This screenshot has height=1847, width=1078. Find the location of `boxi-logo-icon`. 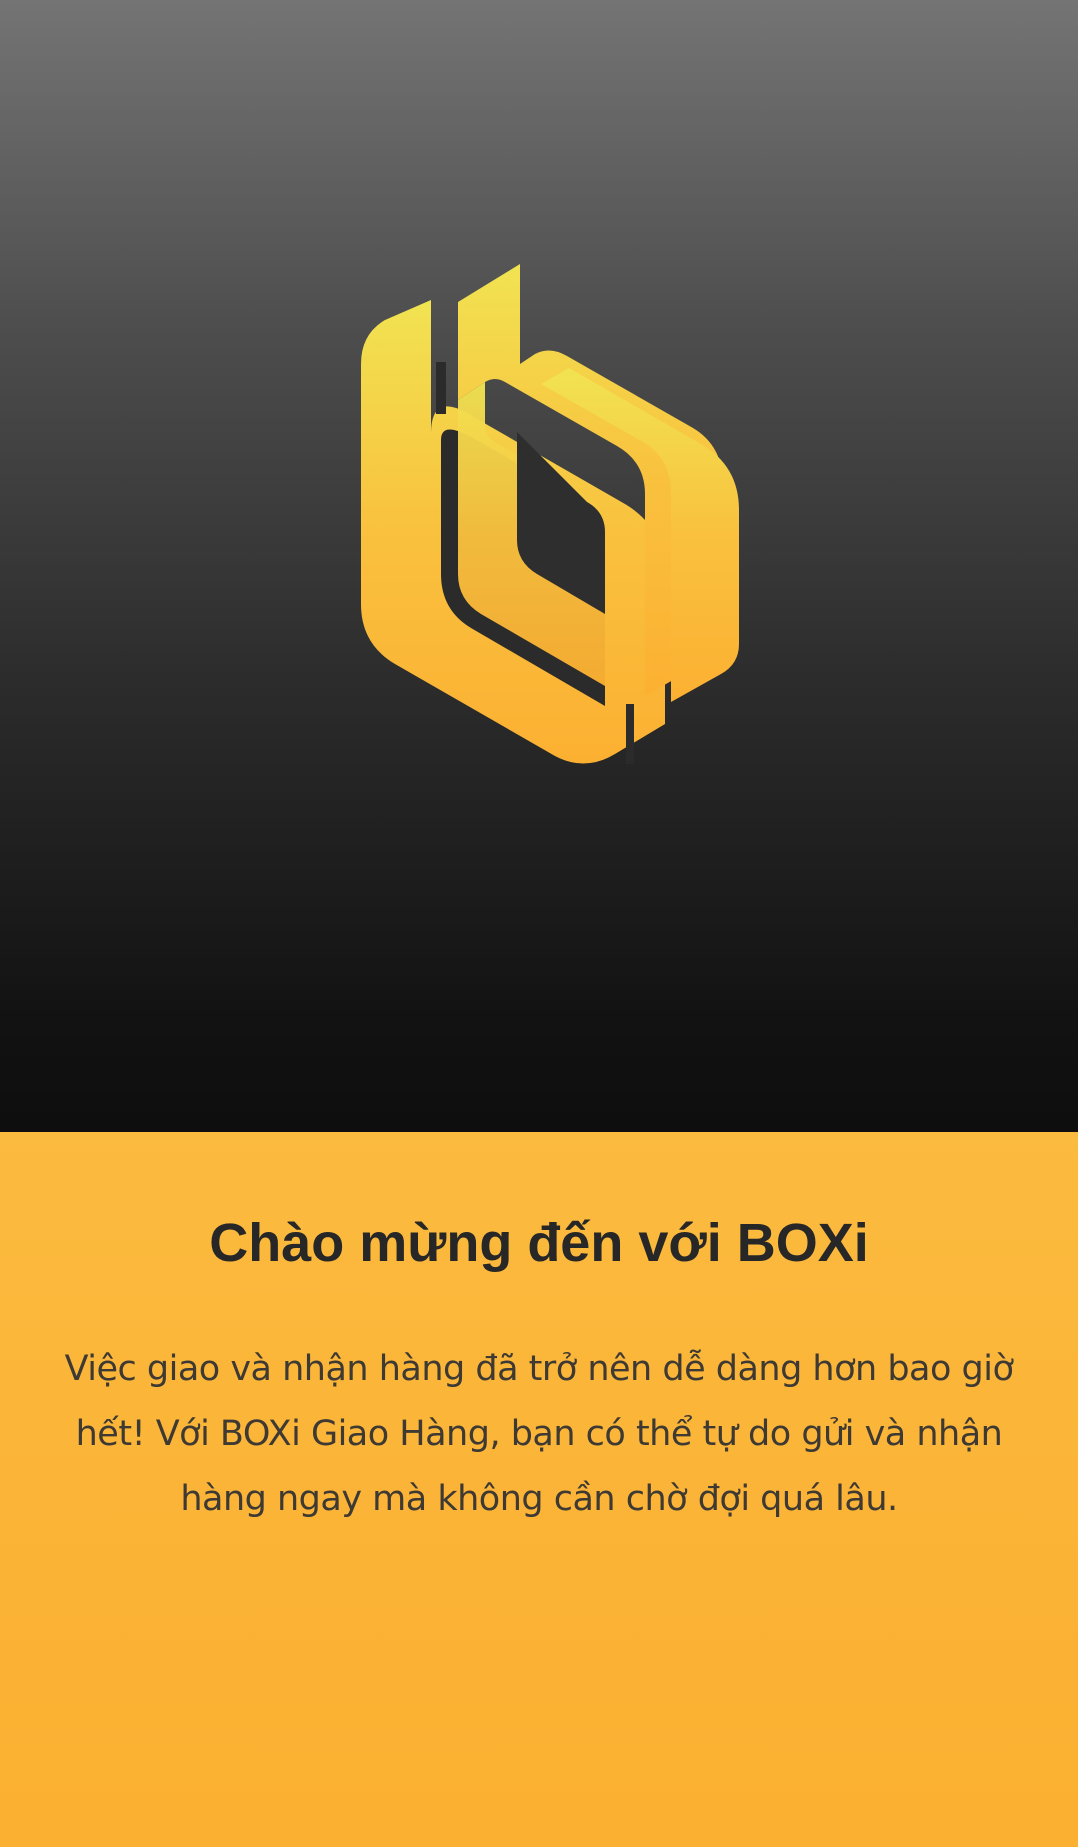

boxi-logo-icon is located at coordinates (550, 514).